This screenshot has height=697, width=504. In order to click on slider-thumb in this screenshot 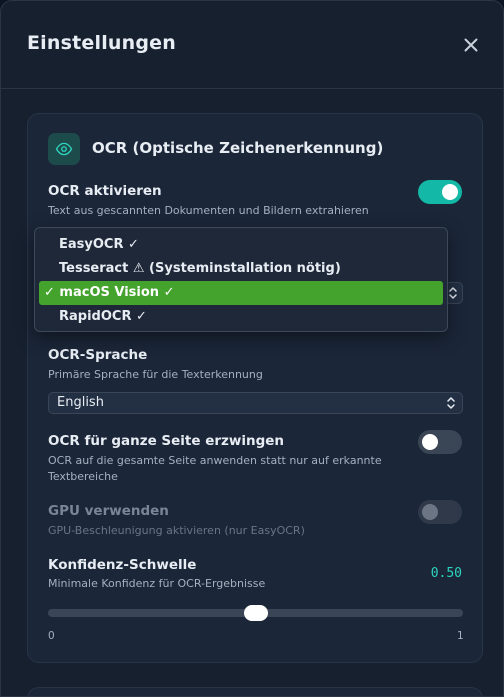, I will do `click(255, 613)`.